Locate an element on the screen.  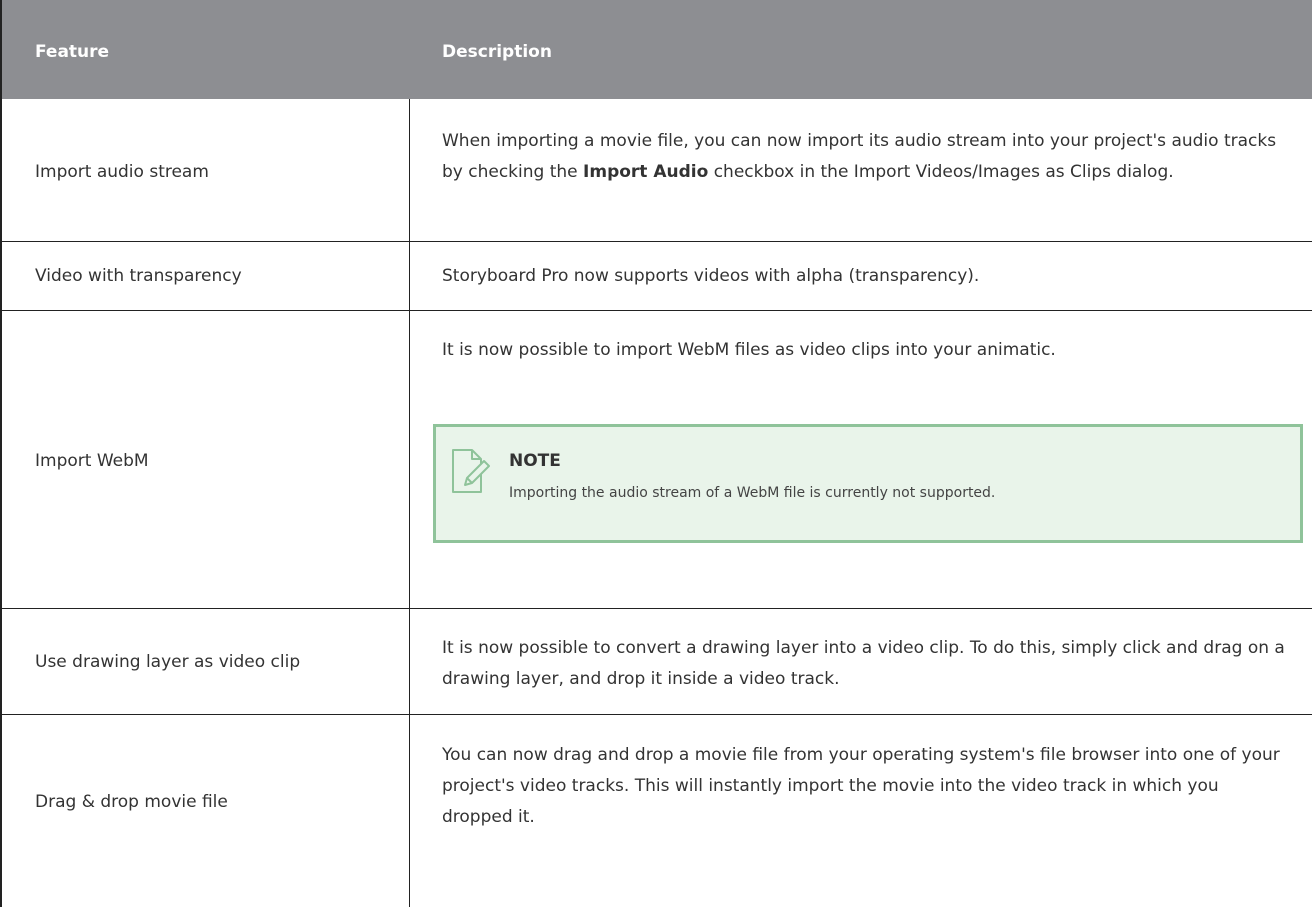
import-audio-label: Import Audio is located at coordinates (646, 172).